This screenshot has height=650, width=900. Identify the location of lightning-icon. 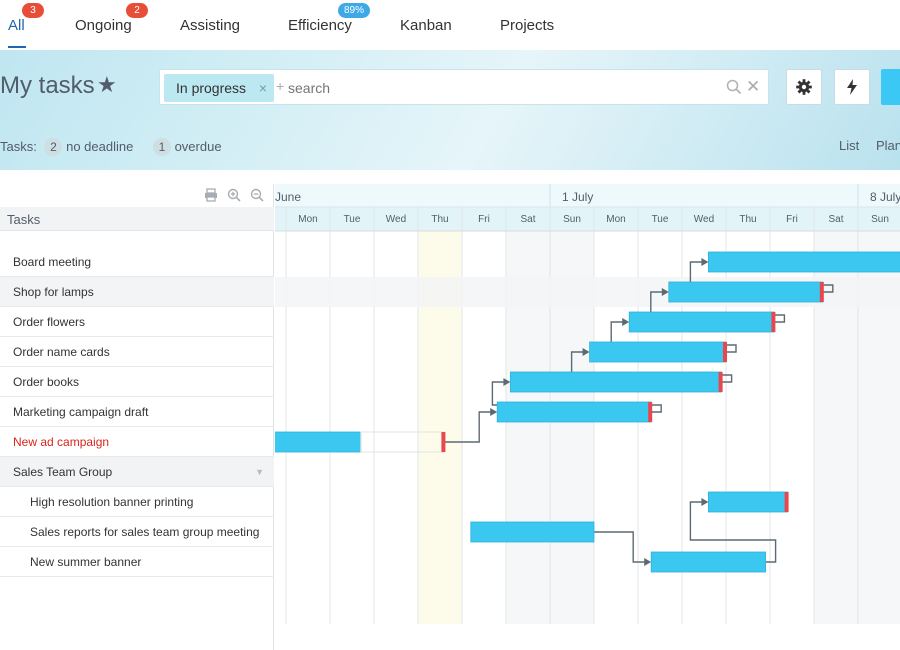
(852, 87).